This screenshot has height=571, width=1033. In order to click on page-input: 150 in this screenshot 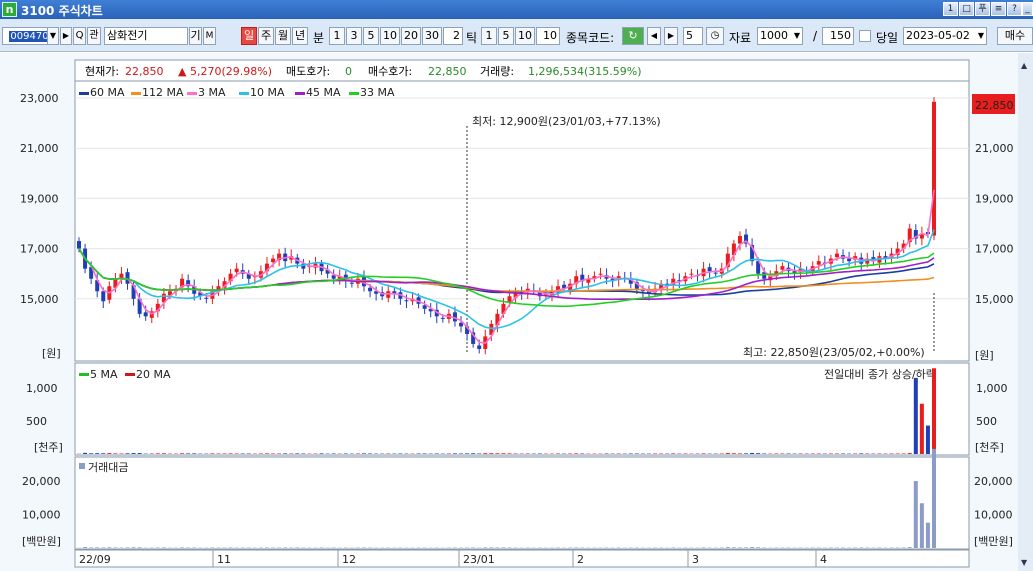, I will do `click(838, 36)`.